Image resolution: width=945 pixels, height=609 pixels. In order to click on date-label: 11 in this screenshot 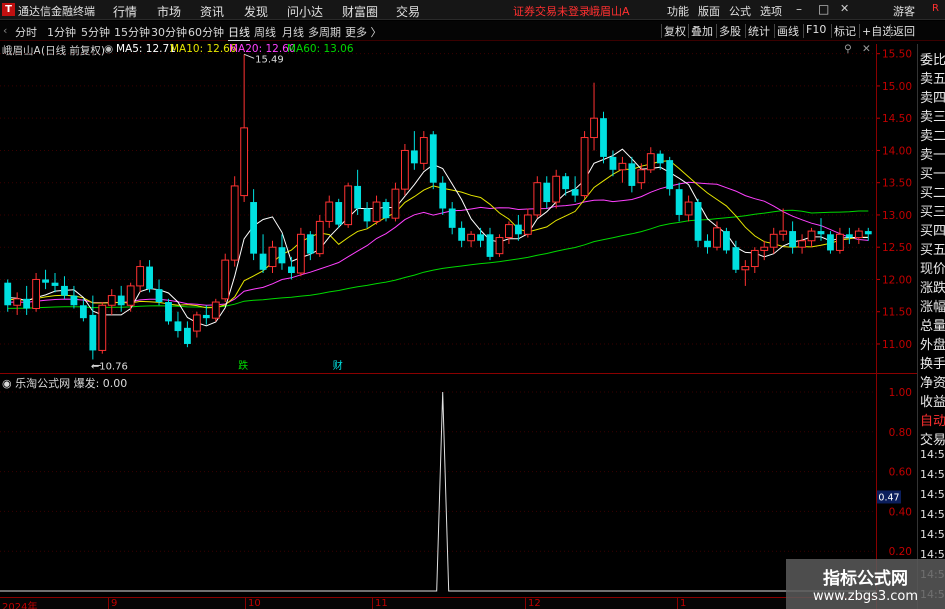, I will do `click(381, 603)`.